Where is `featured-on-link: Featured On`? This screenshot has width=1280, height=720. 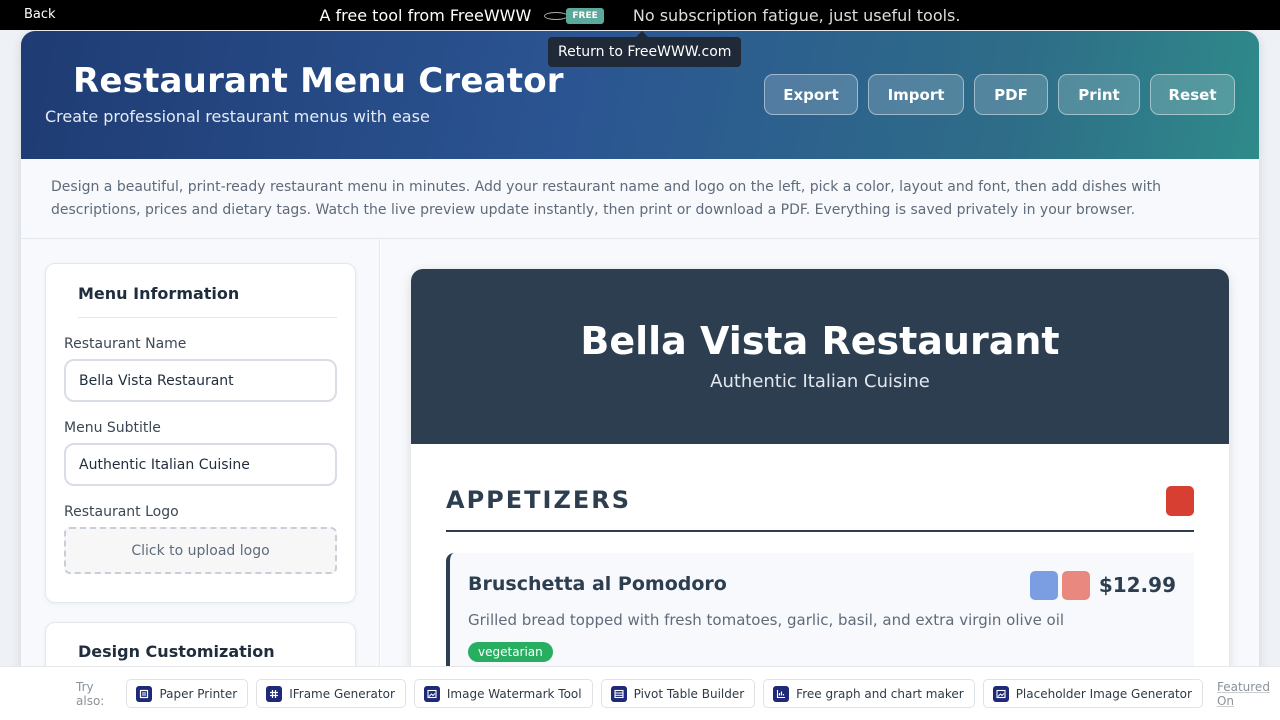
featured-on-link: Featured On is located at coordinates (1248, 694).